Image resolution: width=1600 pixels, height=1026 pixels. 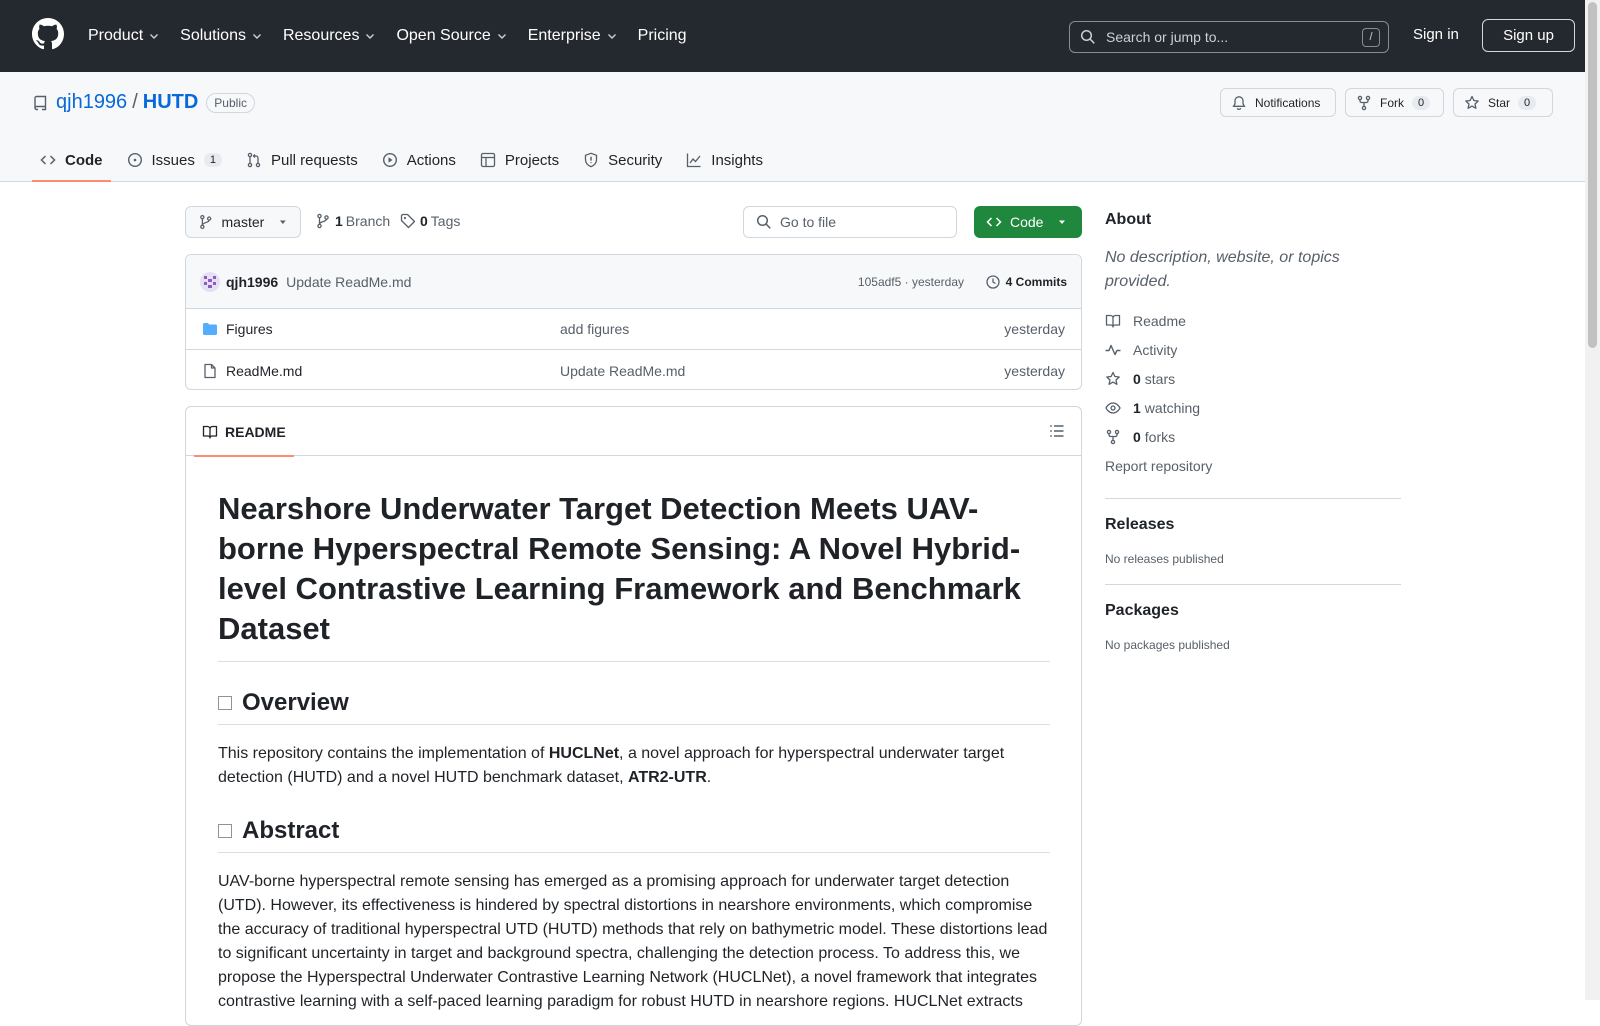 I want to click on code-button-label: Code, so click(x=1027, y=222).